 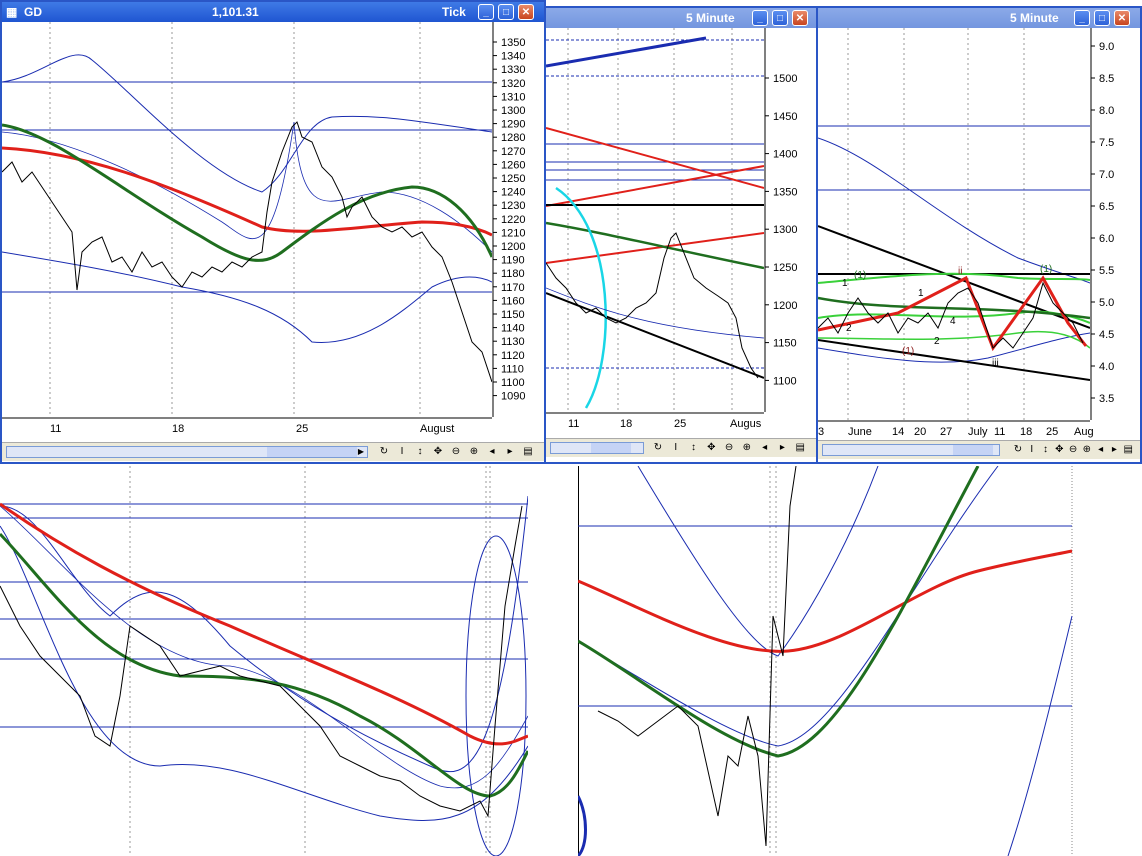 I want to click on symbol-label: GD, so click(x=33, y=12).